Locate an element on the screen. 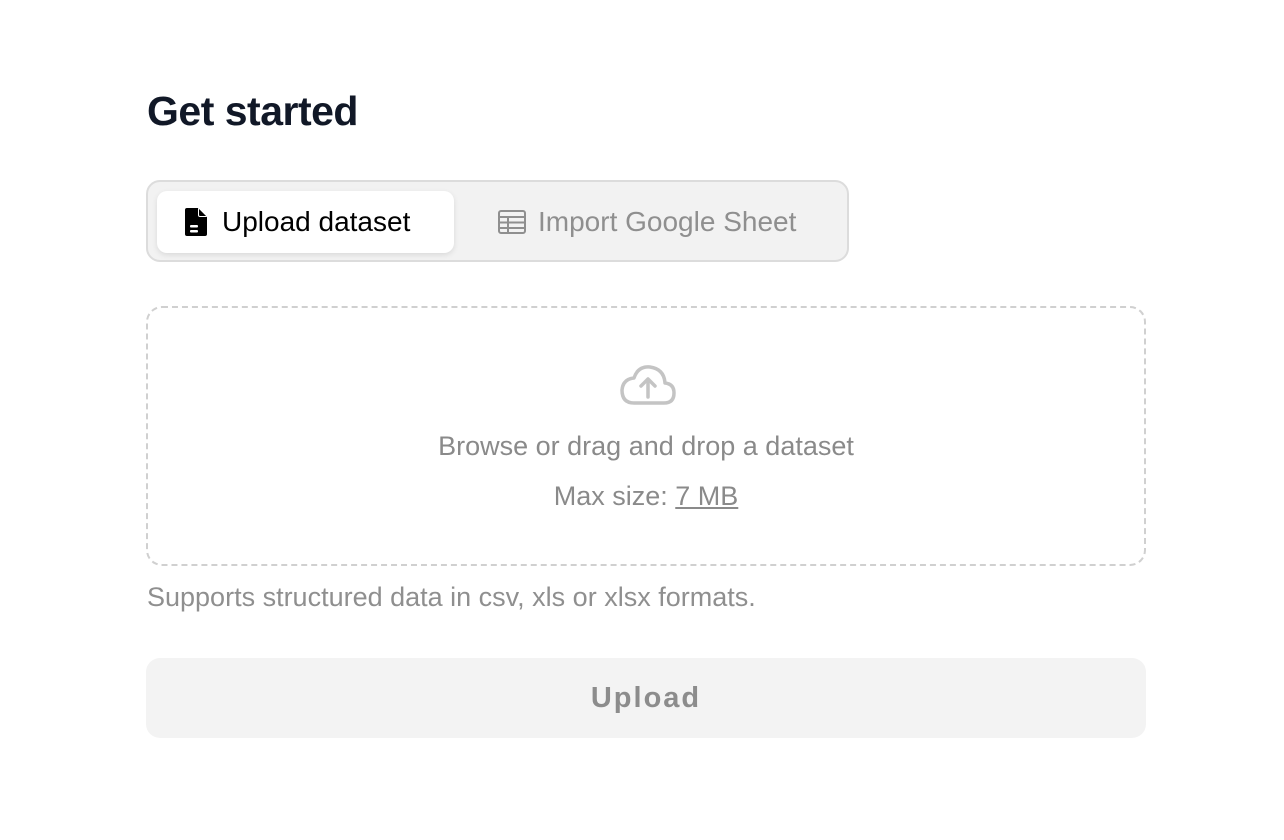 This screenshot has height=840, width=1284. tab-import-google-sheet: Import Google Sheet is located at coordinates (648, 222).